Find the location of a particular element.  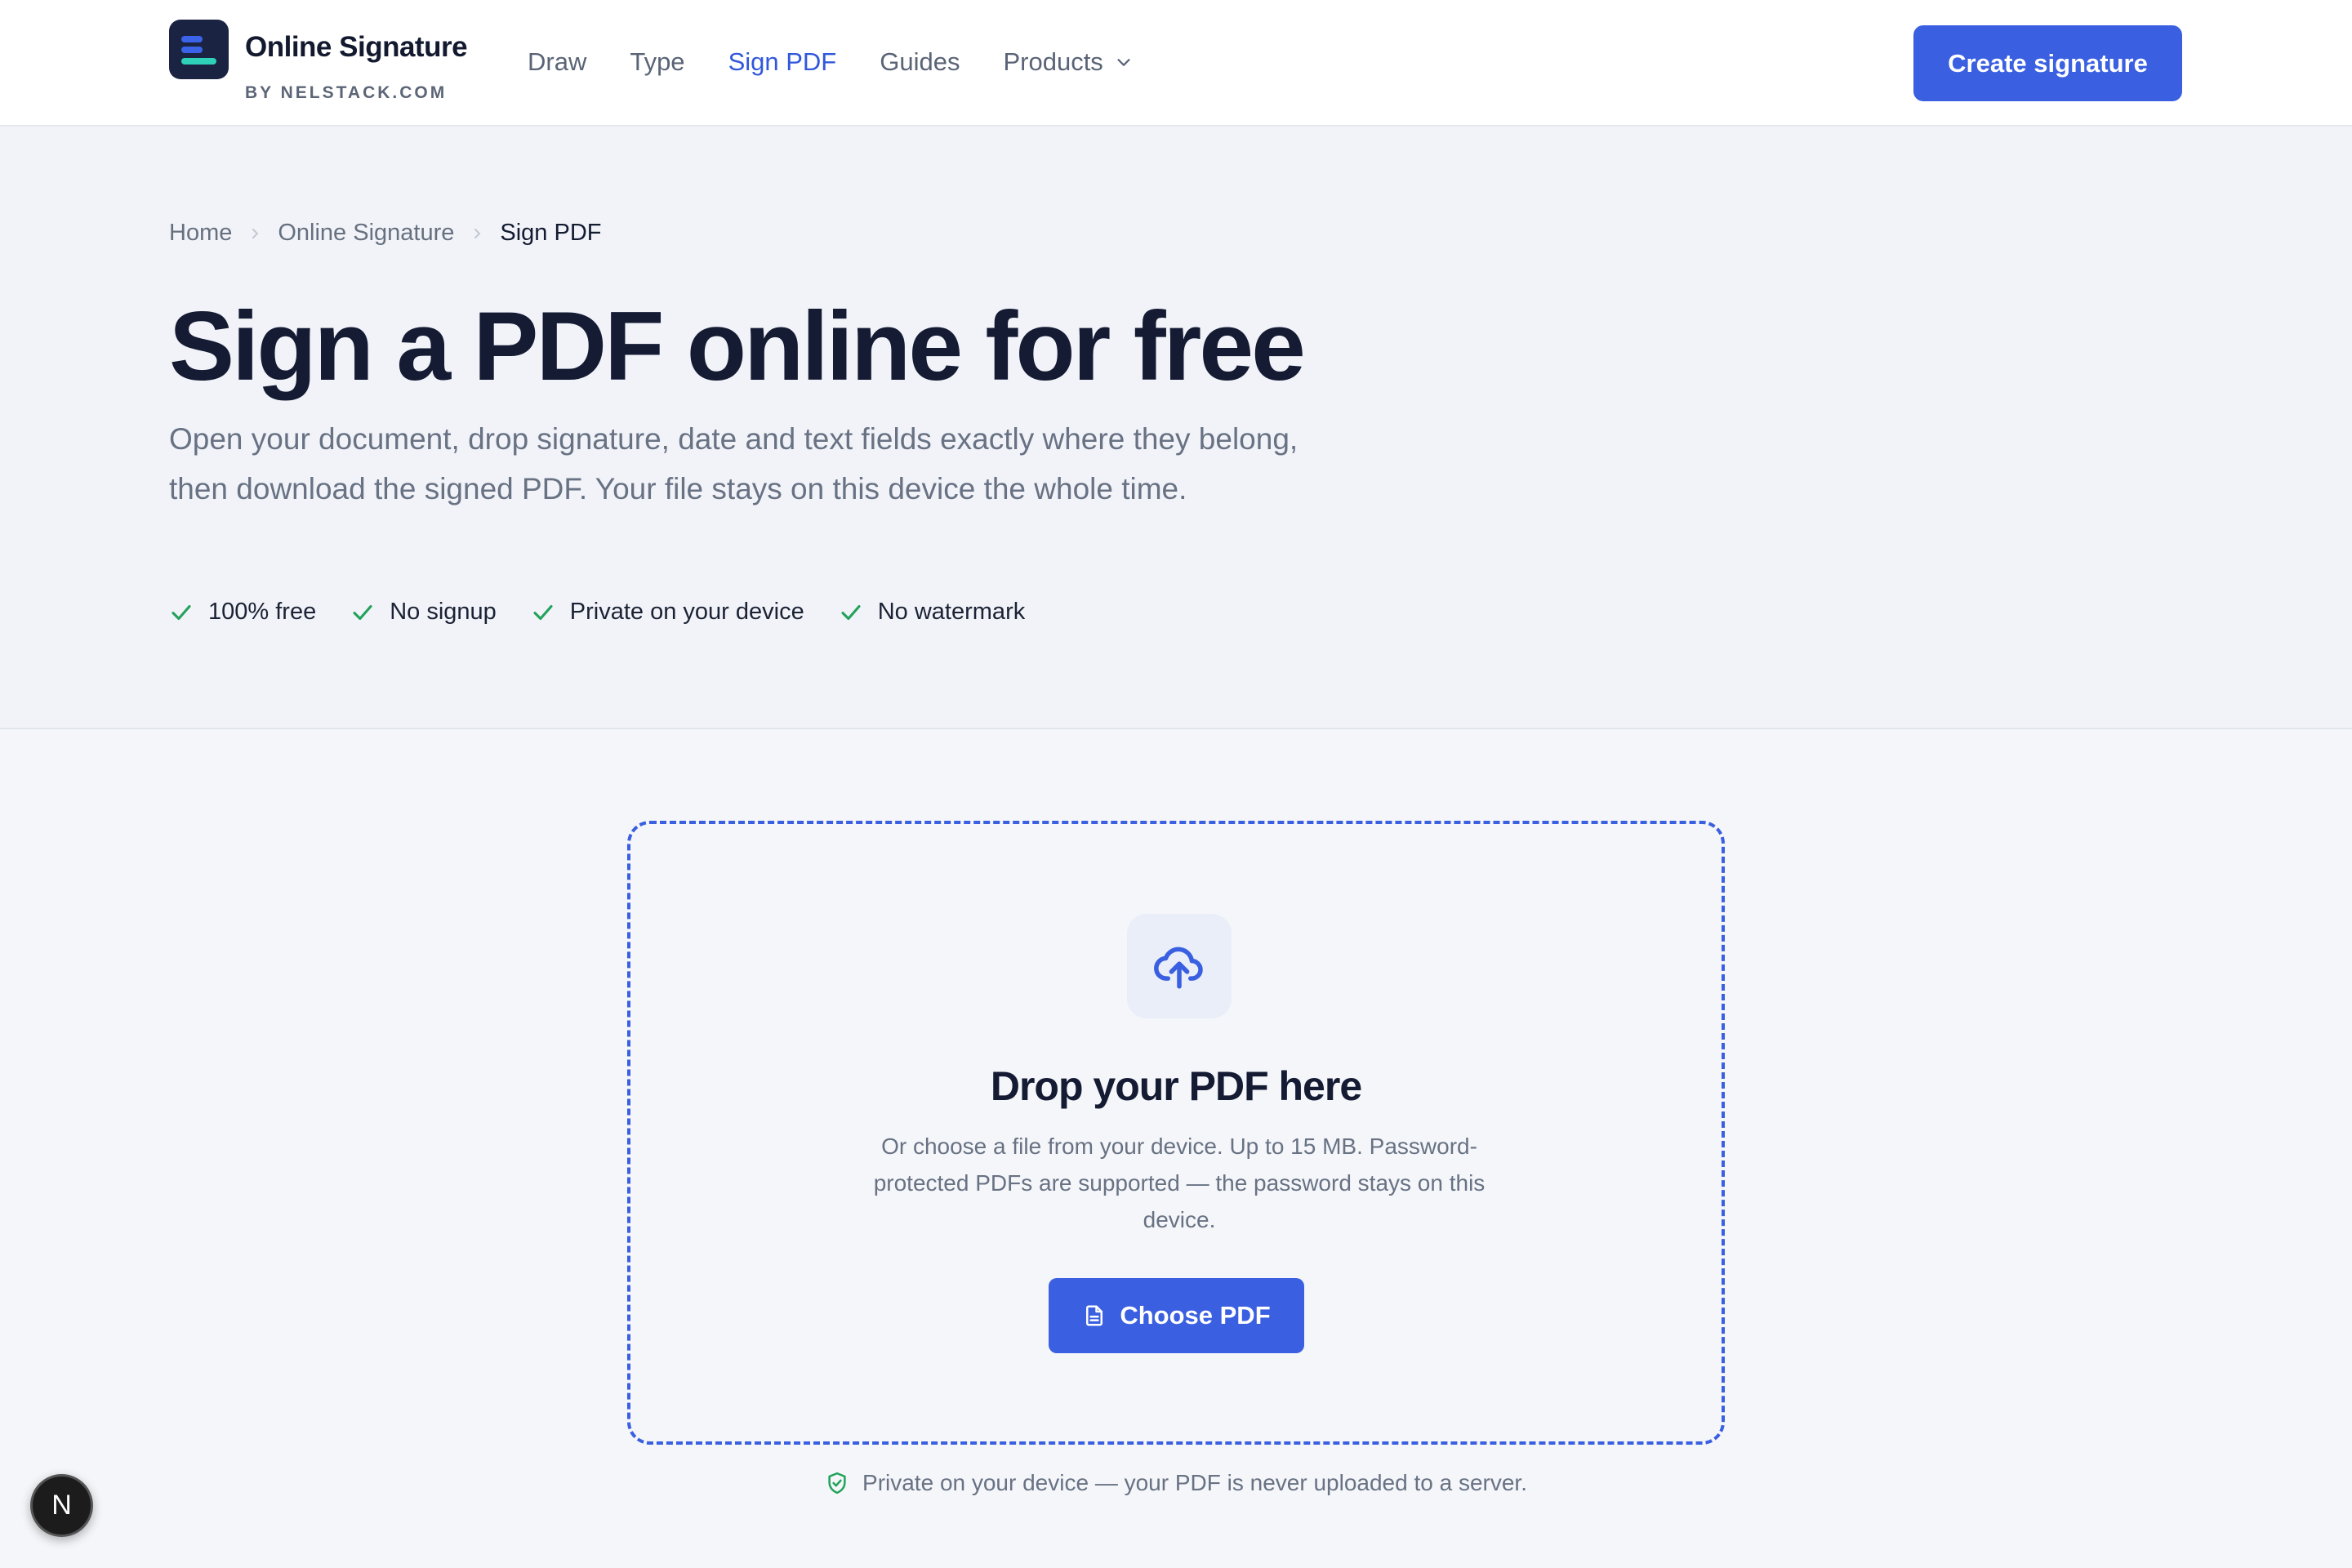

breadcrumb: Home Online Signature Sign PDF is located at coordinates (385, 233).